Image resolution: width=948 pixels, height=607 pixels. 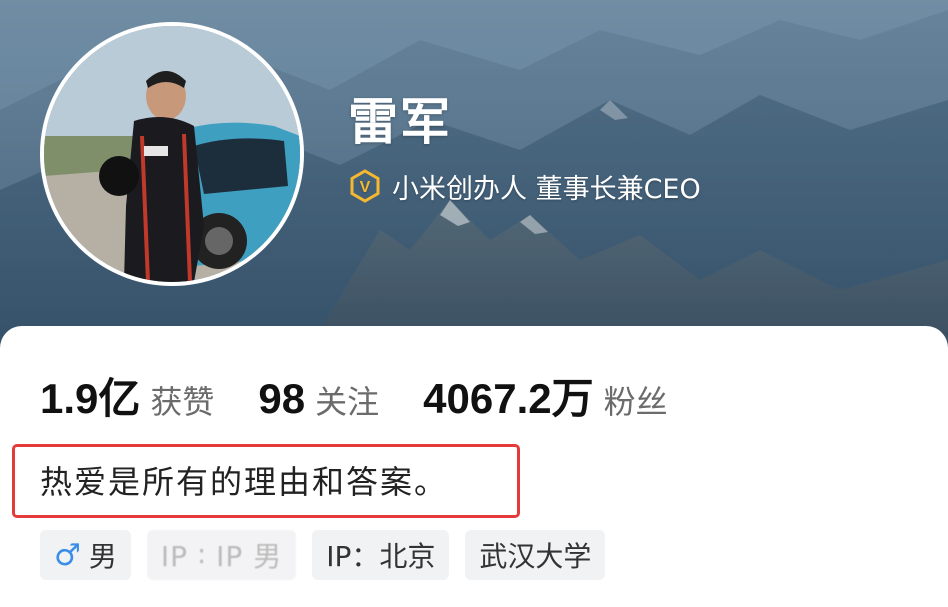 I want to click on tag-school-label: 武汉大学, so click(x=535, y=556).